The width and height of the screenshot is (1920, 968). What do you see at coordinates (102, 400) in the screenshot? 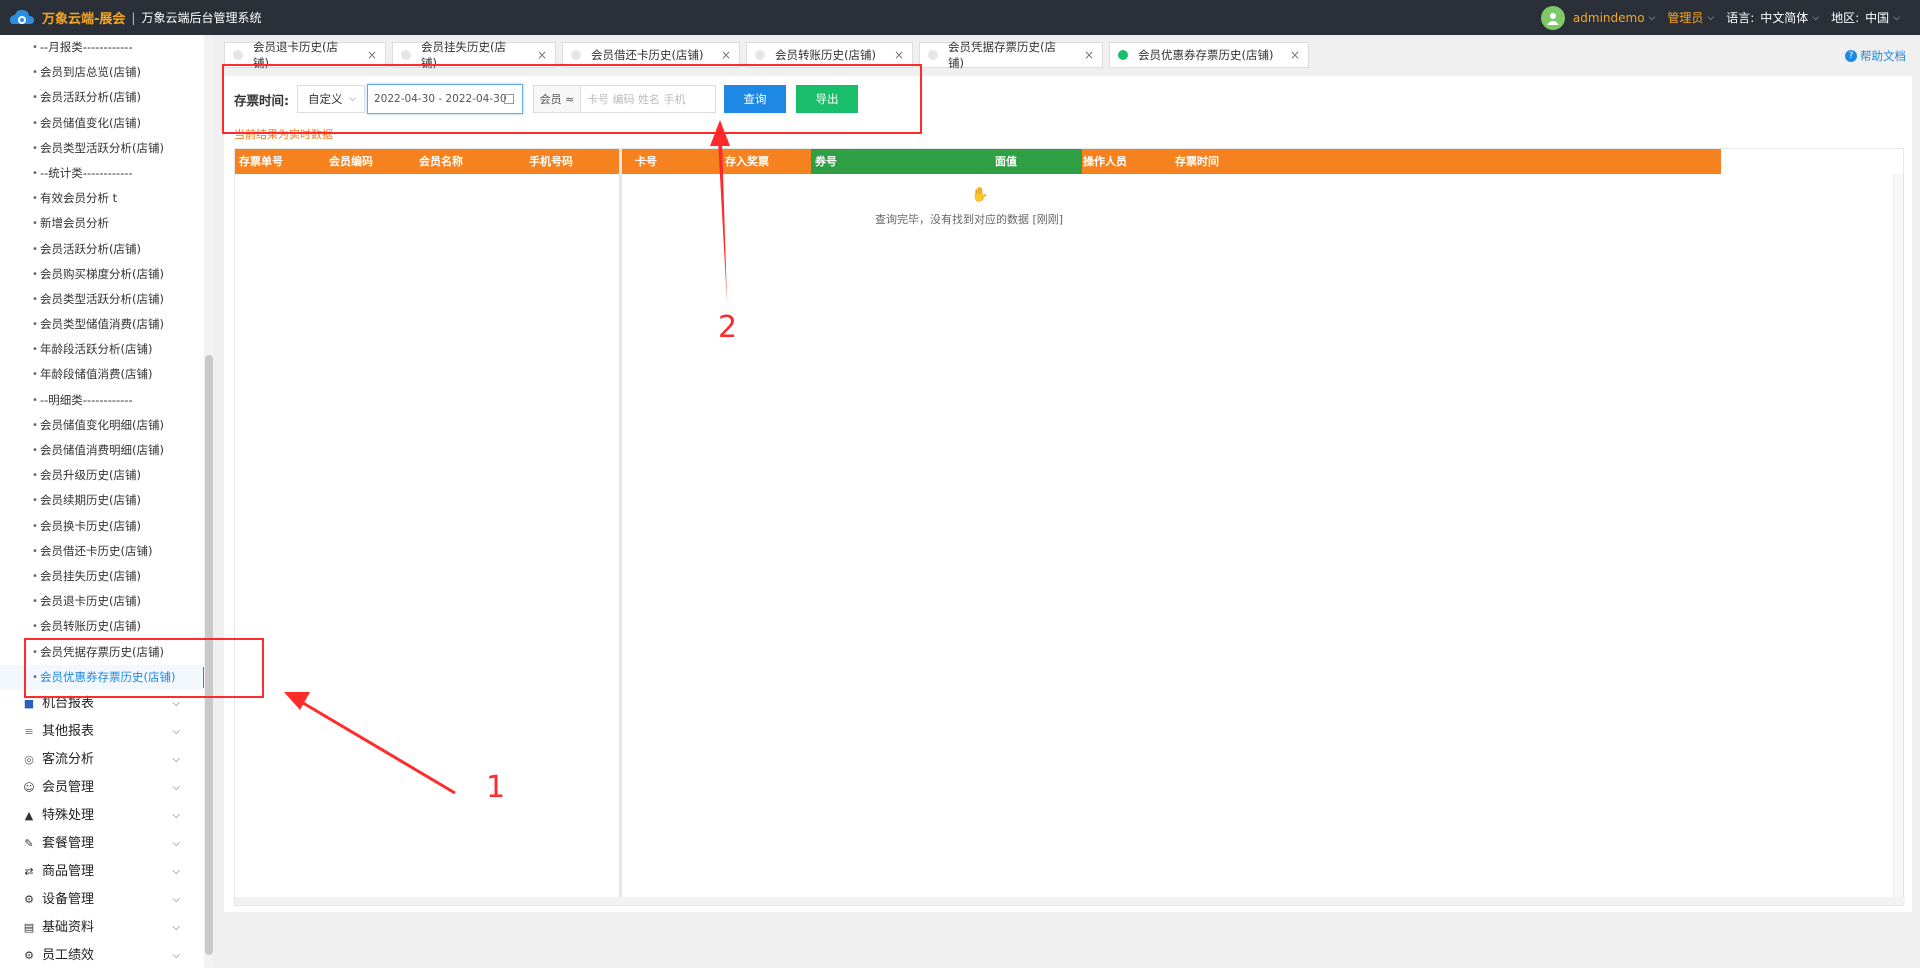
I see `sidebar-subitem: --明细类------------` at bounding box center [102, 400].